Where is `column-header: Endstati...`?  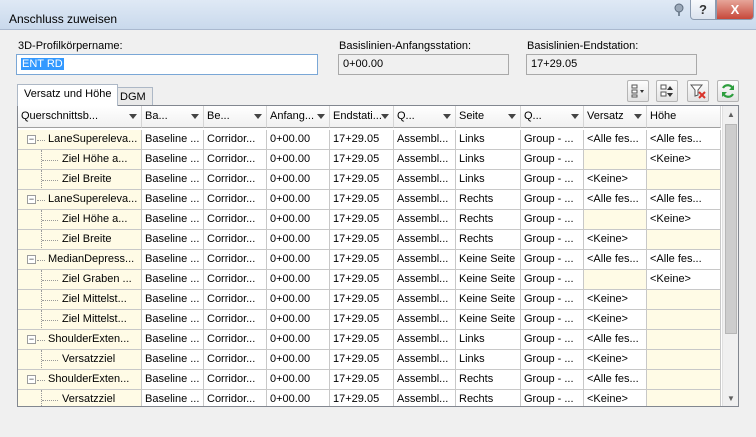
column-header: Endstati... is located at coordinates (362, 117).